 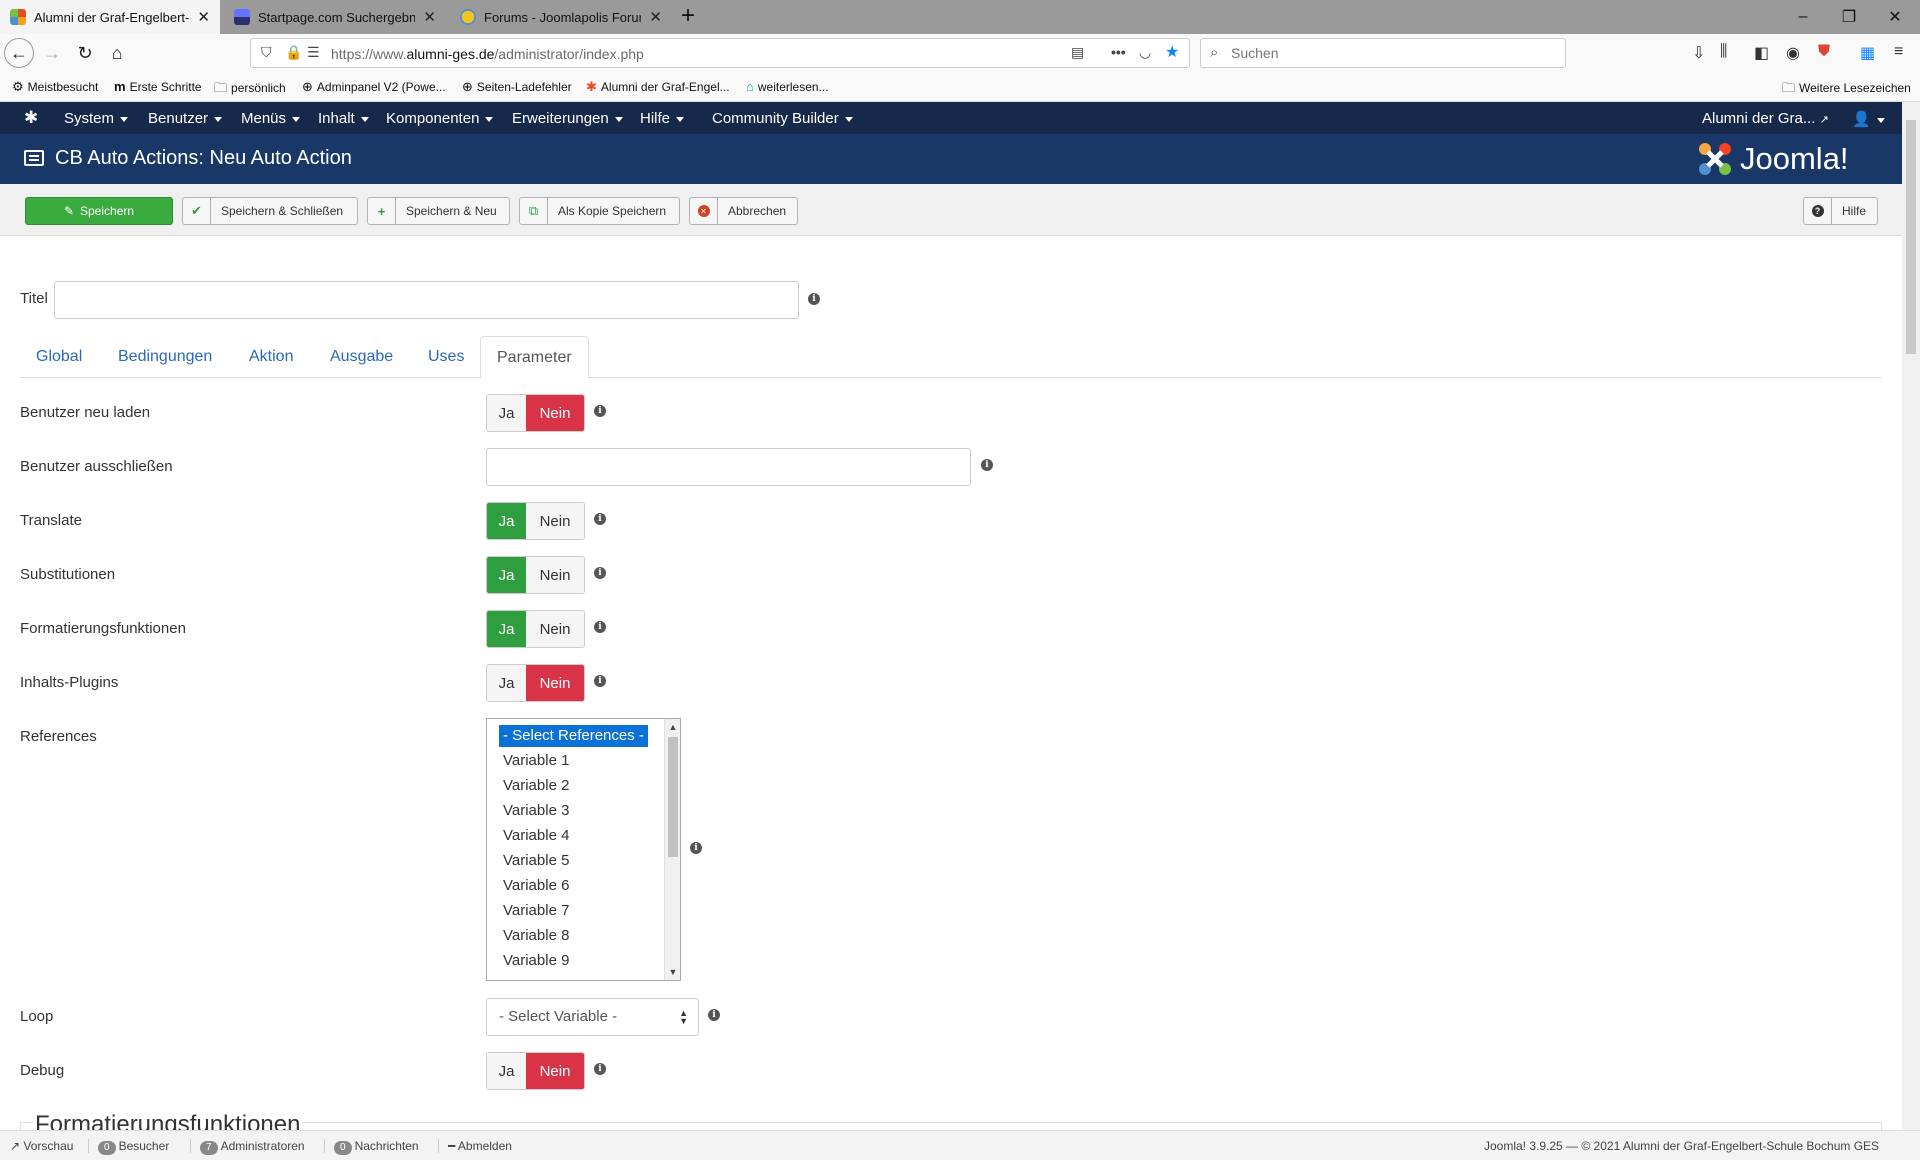 What do you see at coordinates (335, 17) in the screenshot?
I see `browser-tab-startpage: Startpage.com Suchergebnisse ✕` at bounding box center [335, 17].